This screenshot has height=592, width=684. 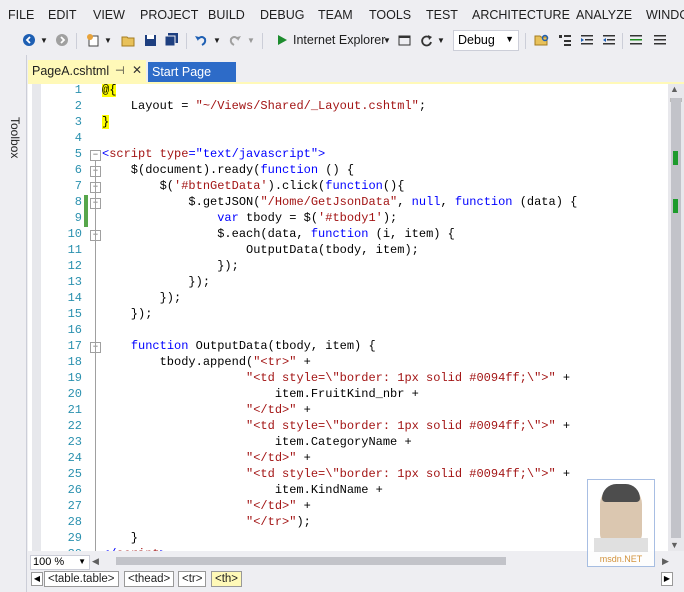 What do you see at coordinates (521, 15) in the screenshot?
I see `menu-architecture: ARCHITECTURE` at bounding box center [521, 15].